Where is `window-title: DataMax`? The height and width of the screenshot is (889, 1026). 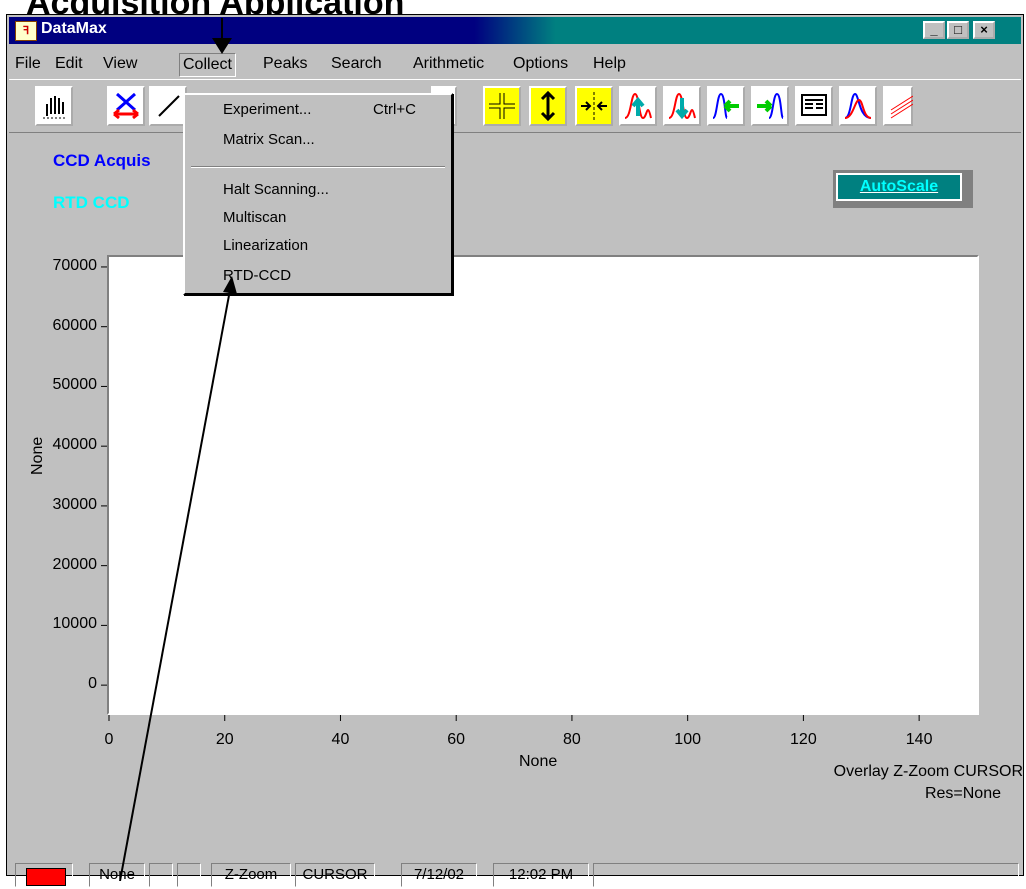
window-title: DataMax is located at coordinates (74, 28).